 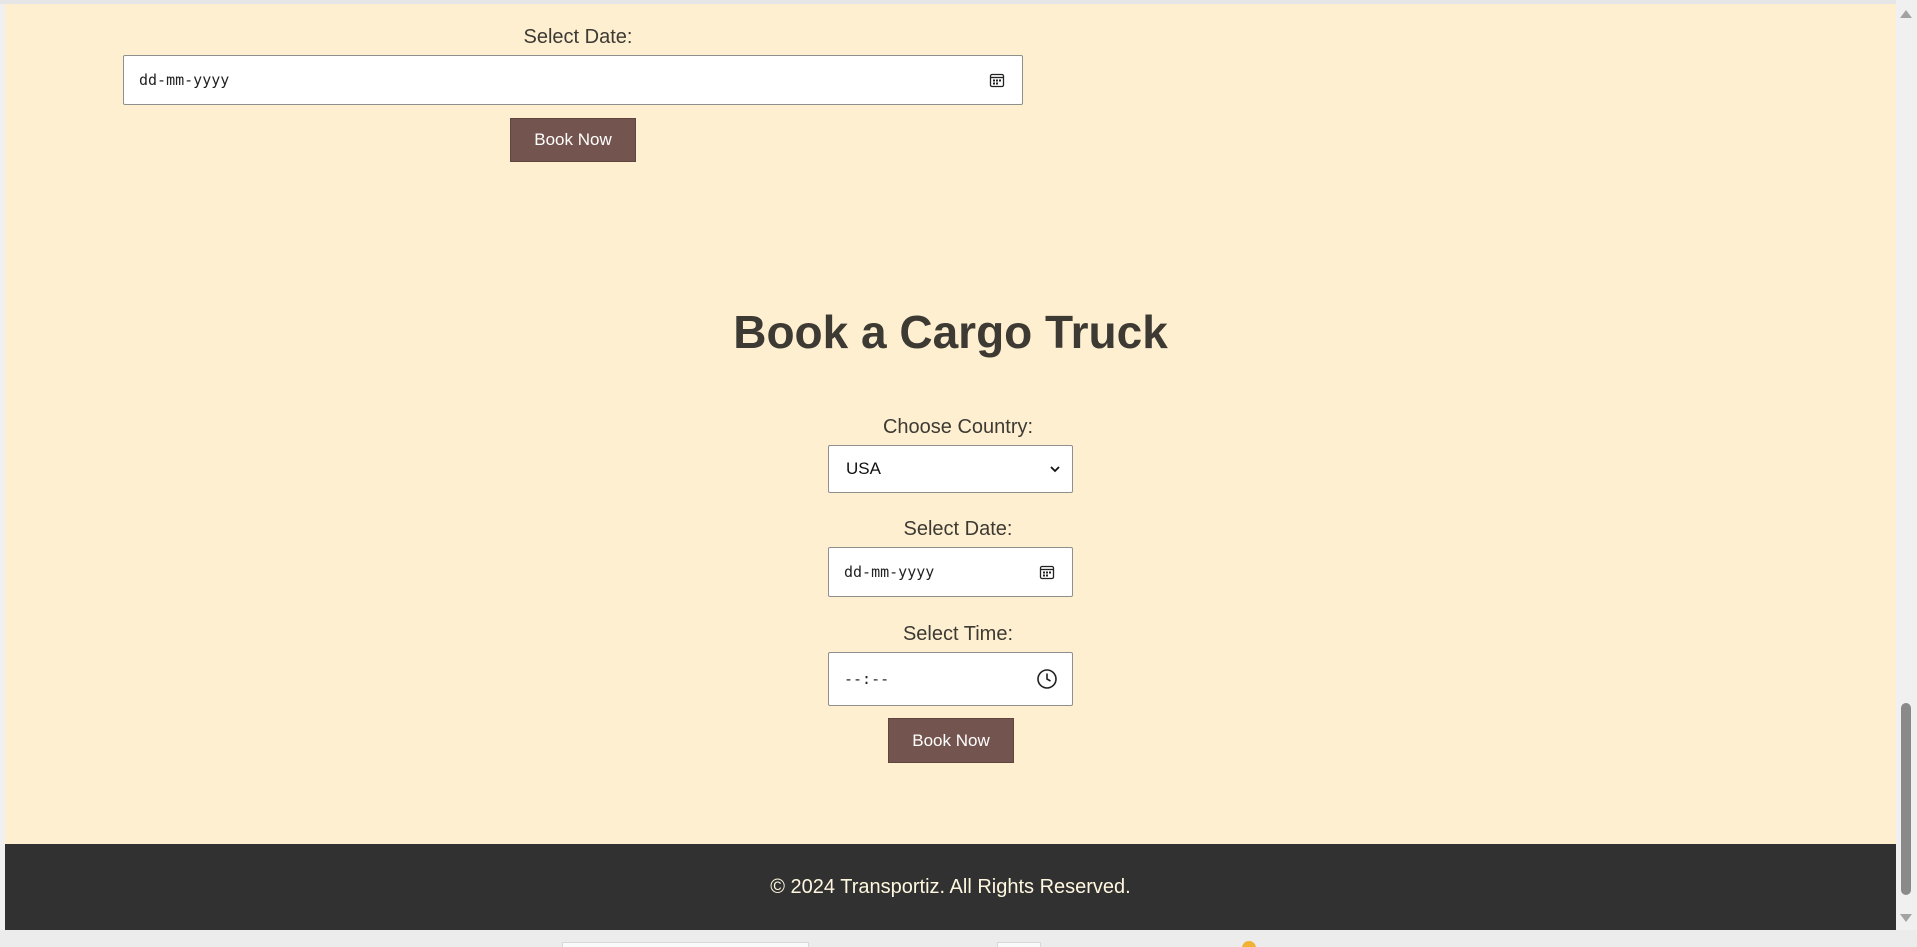 What do you see at coordinates (1906, 918) in the screenshot?
I see `scroll-down-arrow-icon` at bounding box center [1906, 918].